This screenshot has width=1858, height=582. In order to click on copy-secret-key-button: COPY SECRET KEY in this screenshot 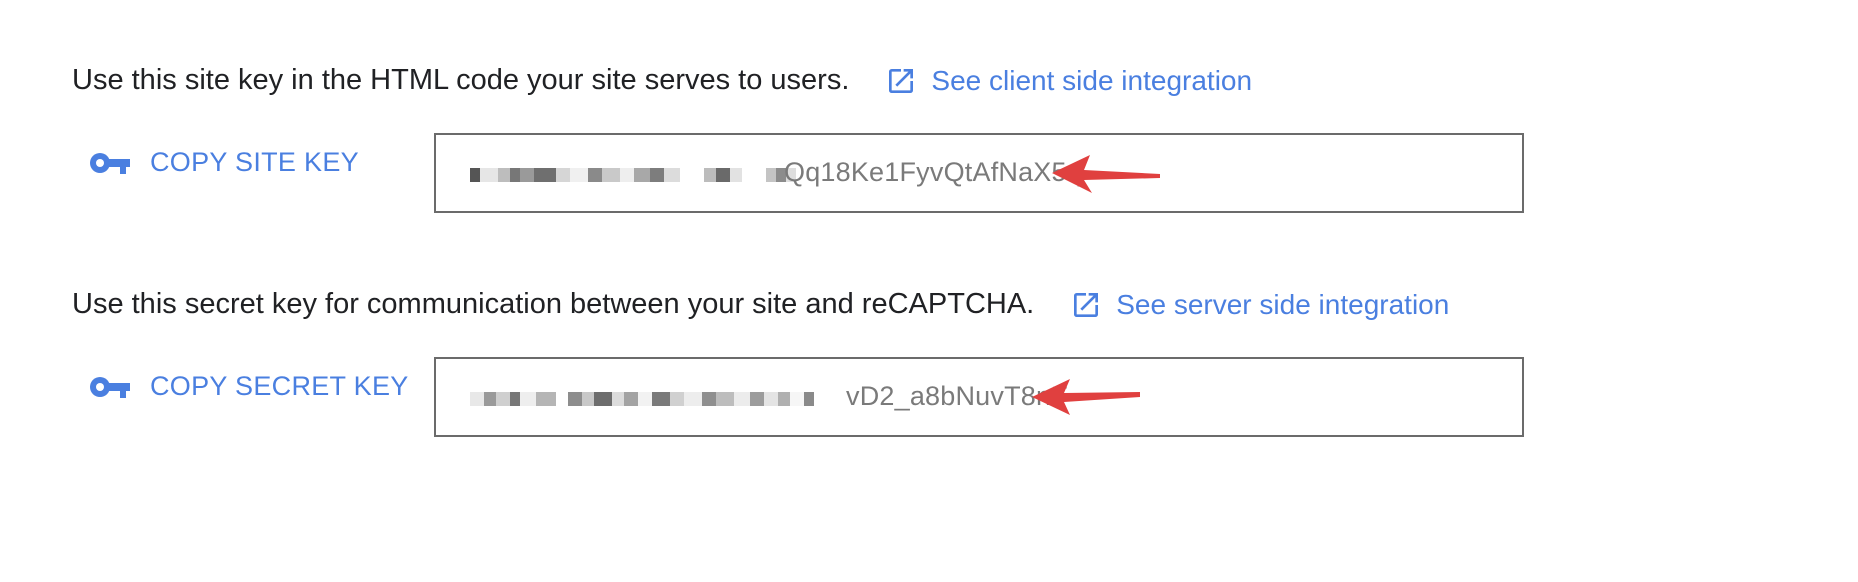, I will do `click(248, 386)`.